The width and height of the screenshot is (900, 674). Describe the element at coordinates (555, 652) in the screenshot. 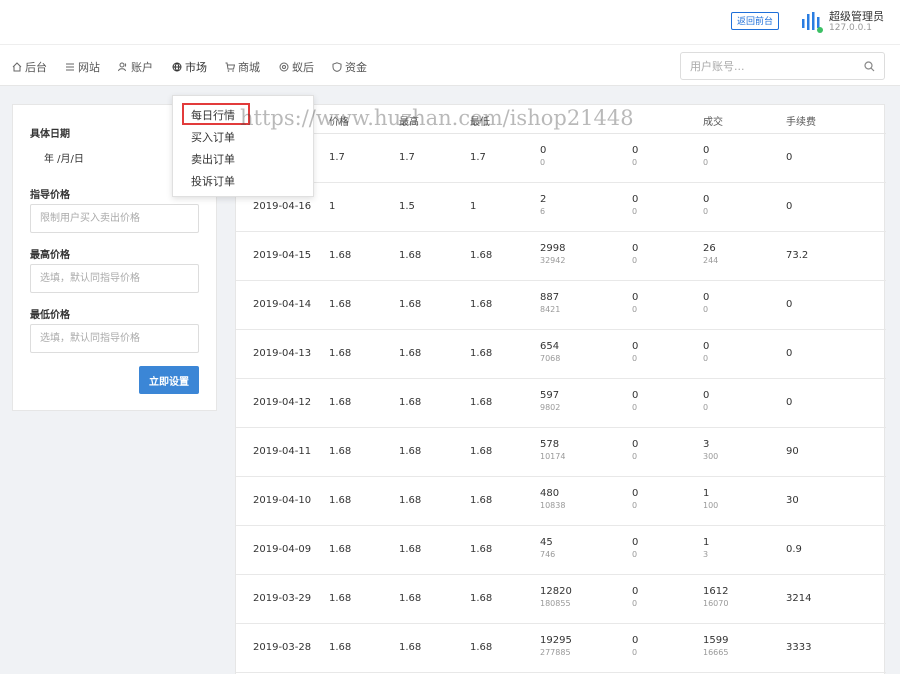

I see `cell-col5-sub: 277885` at that location.